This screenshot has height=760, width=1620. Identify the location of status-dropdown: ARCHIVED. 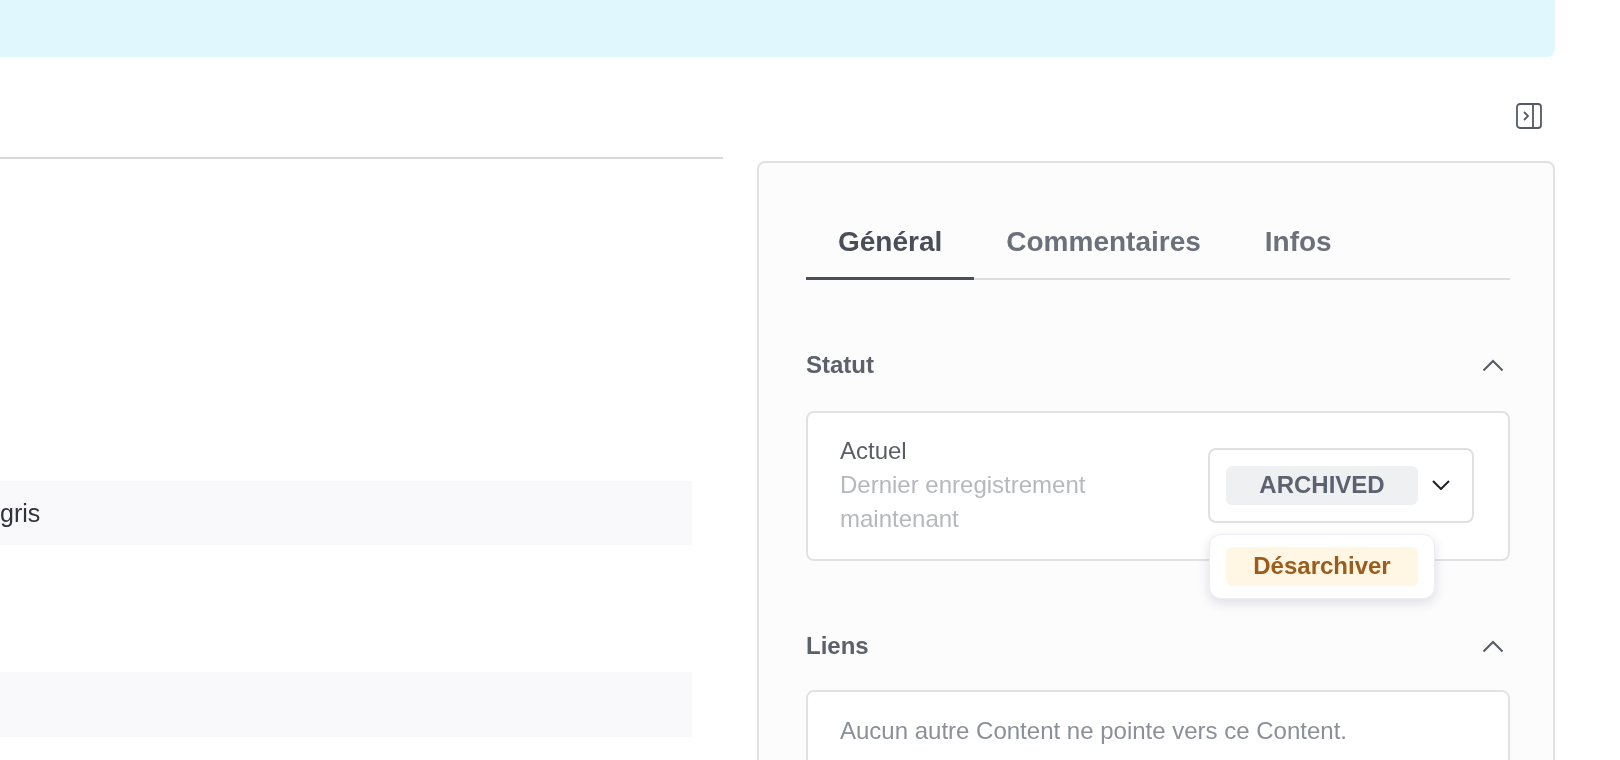
(1341, 485).